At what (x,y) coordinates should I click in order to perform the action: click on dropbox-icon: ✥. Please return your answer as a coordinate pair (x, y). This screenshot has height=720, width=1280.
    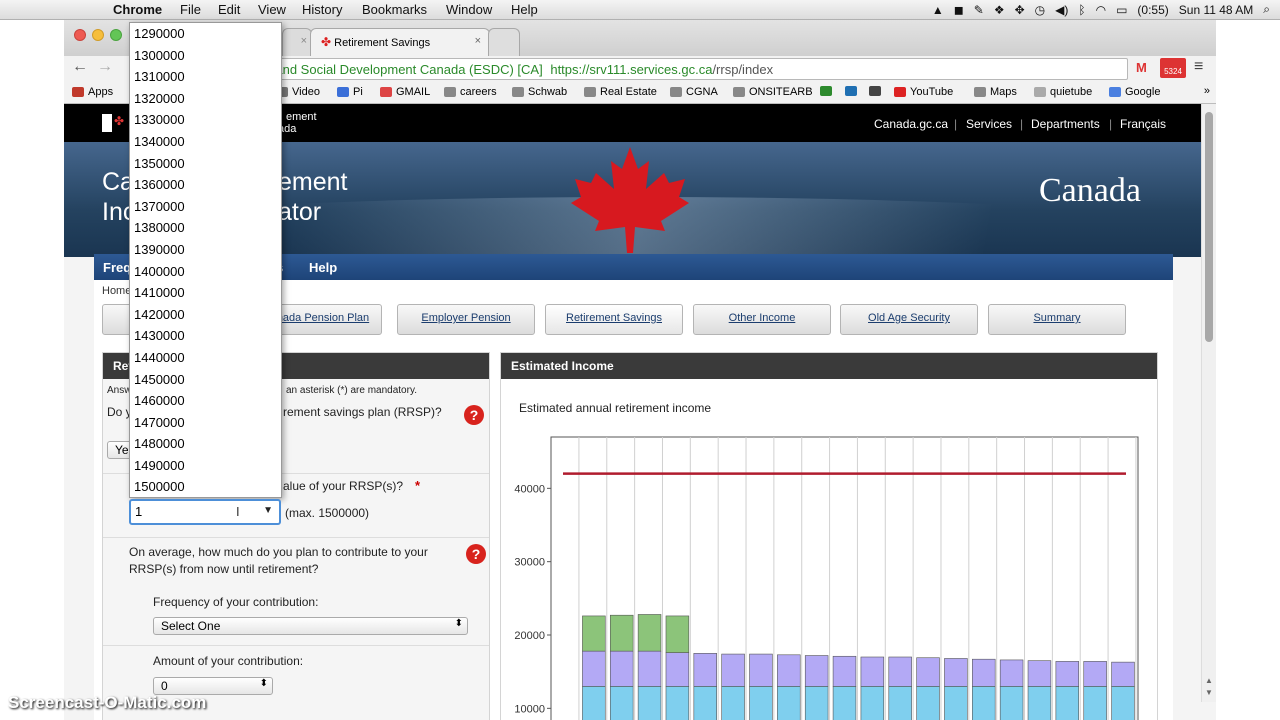
    Looking at the image, I should click on (1020, 10).